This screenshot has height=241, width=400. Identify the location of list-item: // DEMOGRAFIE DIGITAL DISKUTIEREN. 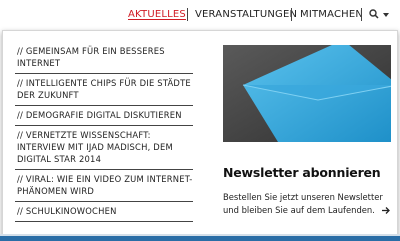
(104, 116).